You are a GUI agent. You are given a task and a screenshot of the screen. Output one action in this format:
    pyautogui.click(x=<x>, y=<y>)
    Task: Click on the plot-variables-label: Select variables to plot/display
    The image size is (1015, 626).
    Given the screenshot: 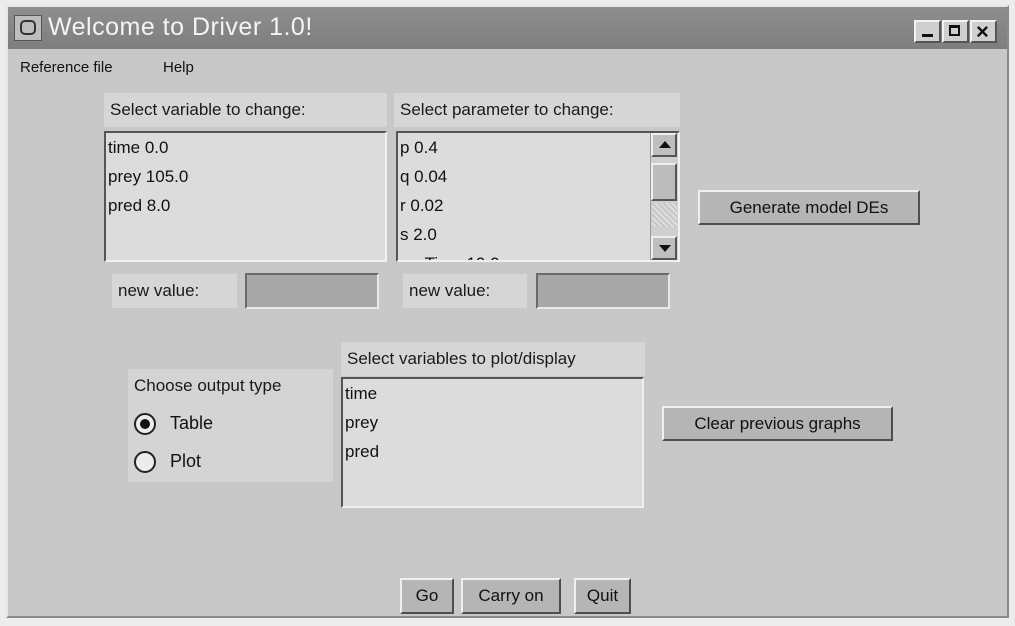 What is the action you would take?
    pyautogui.click(x=493, y=359)
    